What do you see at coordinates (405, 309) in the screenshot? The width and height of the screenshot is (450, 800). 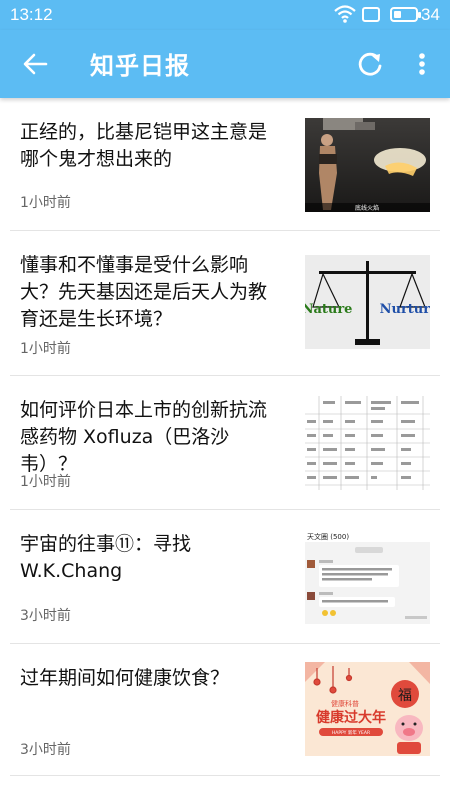 I see `nurture-label: Nurture` at bounding box center [405, 309].